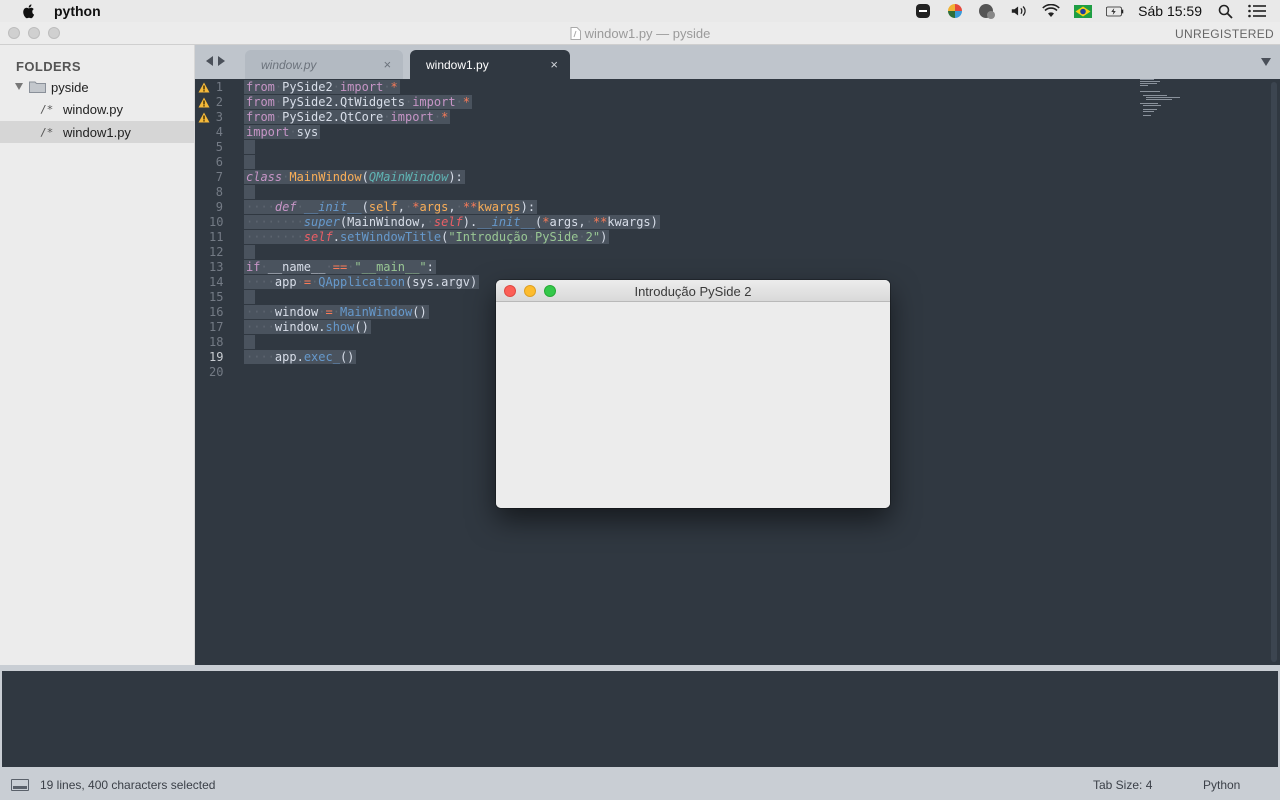  Describe the element at coordinates (219, 102) in the screenshot. I see `line-number: 2` at that location.